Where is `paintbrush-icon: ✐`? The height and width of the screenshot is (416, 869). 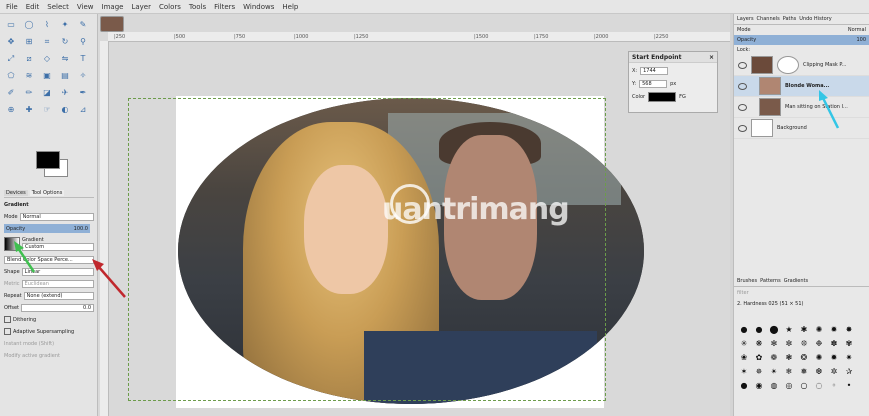
paintbrush-icon: ✐ is located at coordinates (11, 92).